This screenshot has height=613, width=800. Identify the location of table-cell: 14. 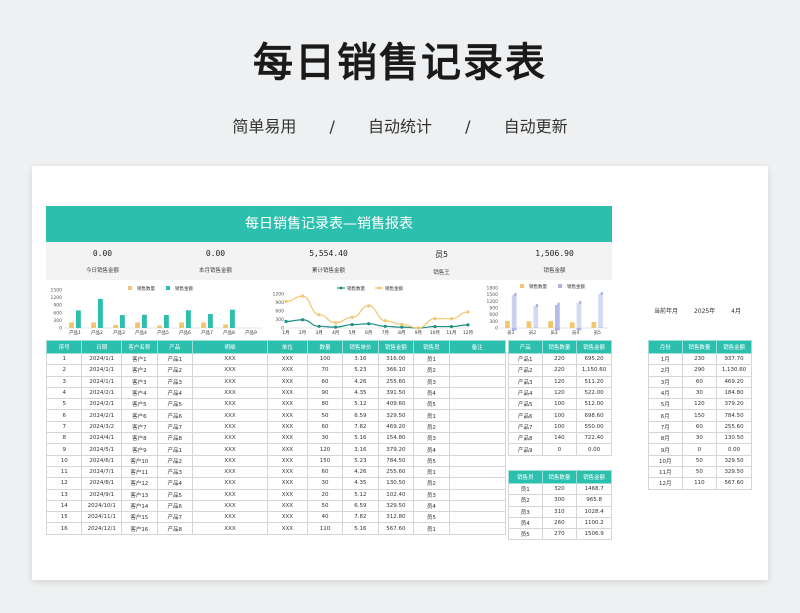
(64, 506).